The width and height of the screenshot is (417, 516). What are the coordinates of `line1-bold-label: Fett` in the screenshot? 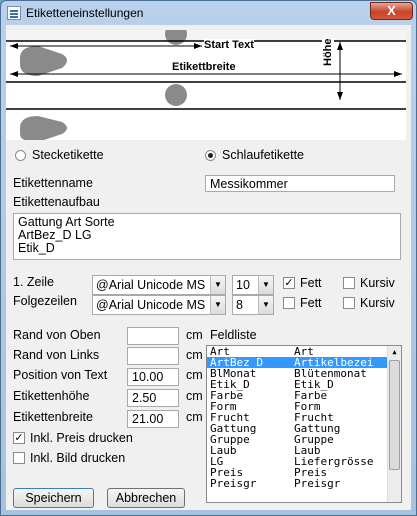 It's located at (311, 283).